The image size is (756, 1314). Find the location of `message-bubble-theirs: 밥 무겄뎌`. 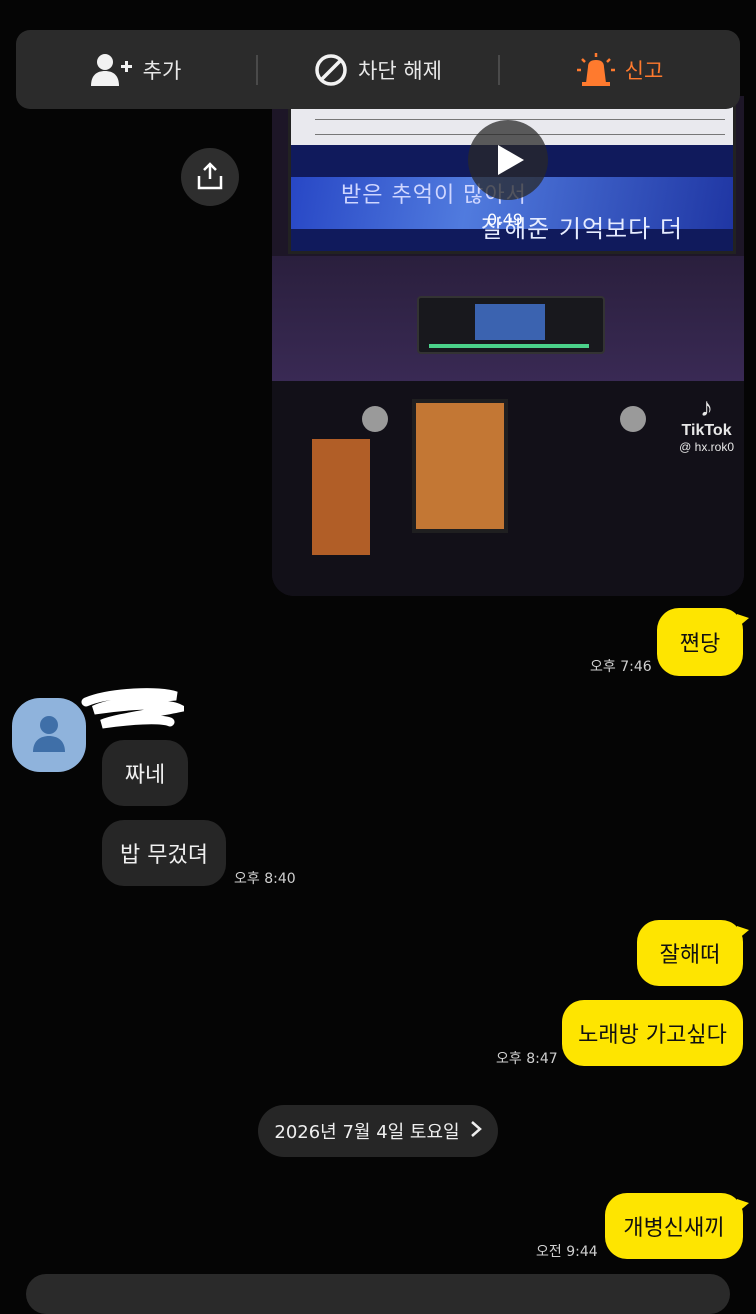

message-bubble-theirs: 밥 무겄뎌 is located at coordinates (164, 853).